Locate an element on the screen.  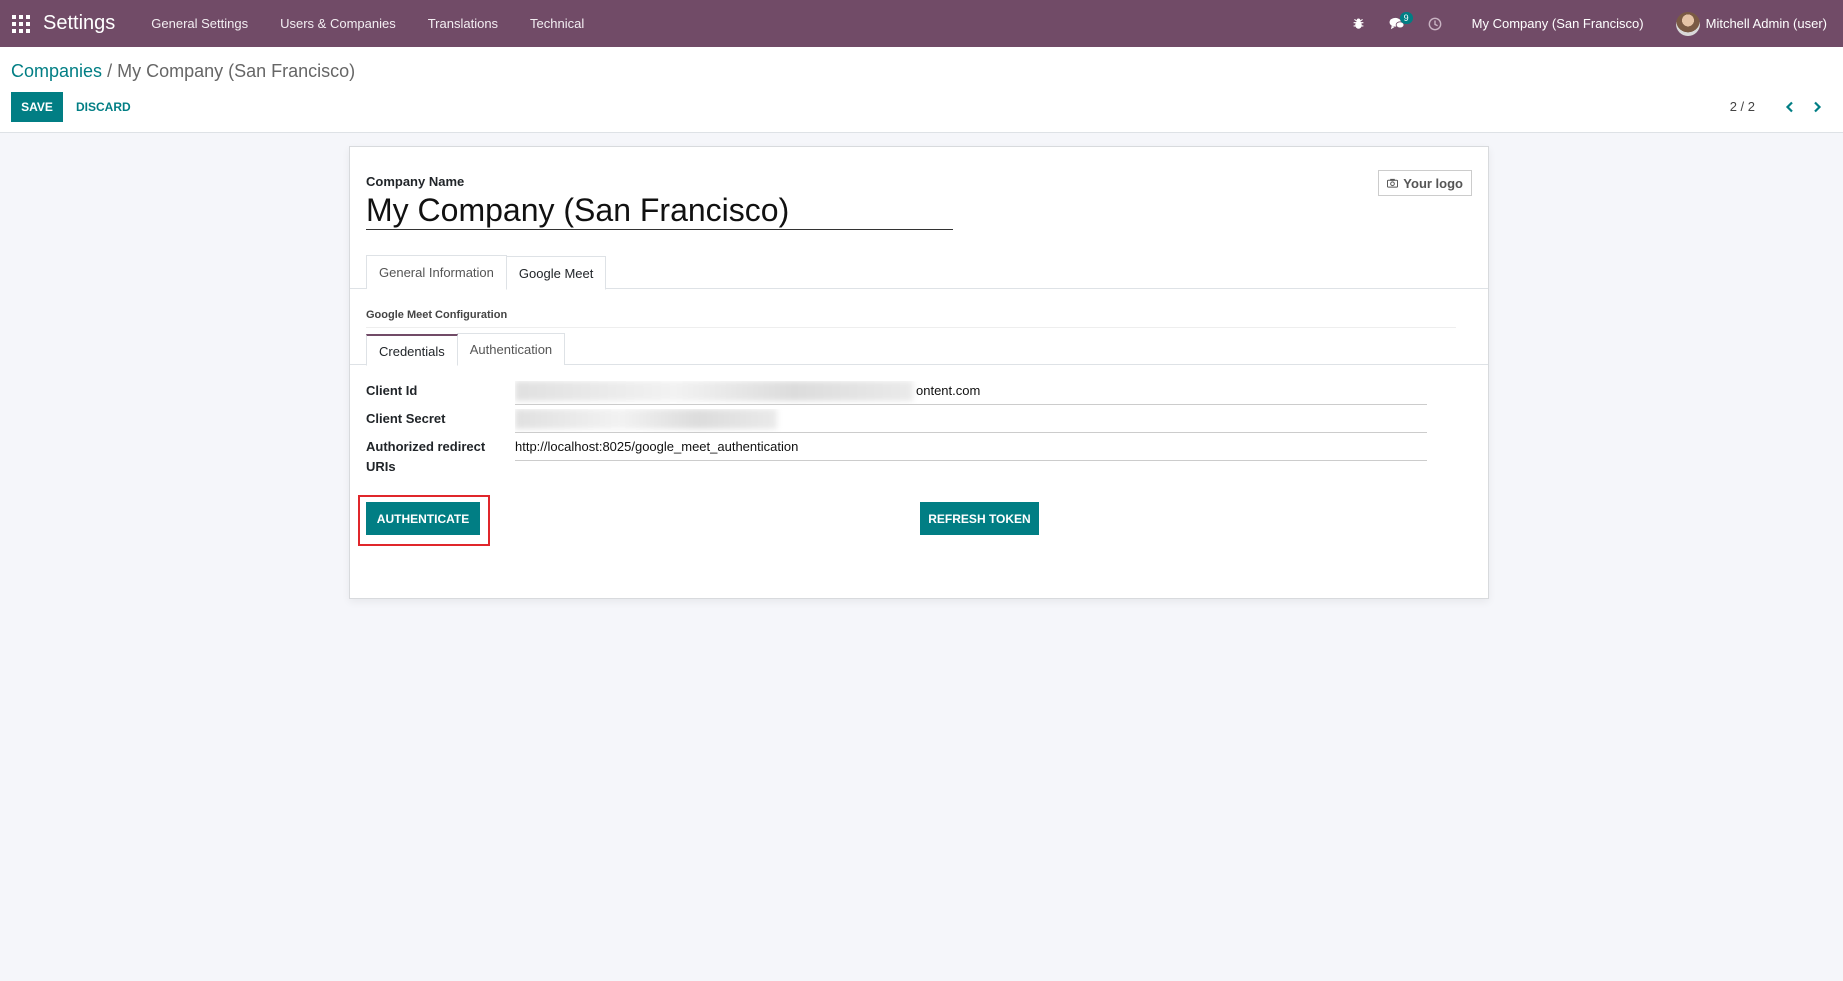
tab-authentication: Authentication is located at coordinates (511, 349).